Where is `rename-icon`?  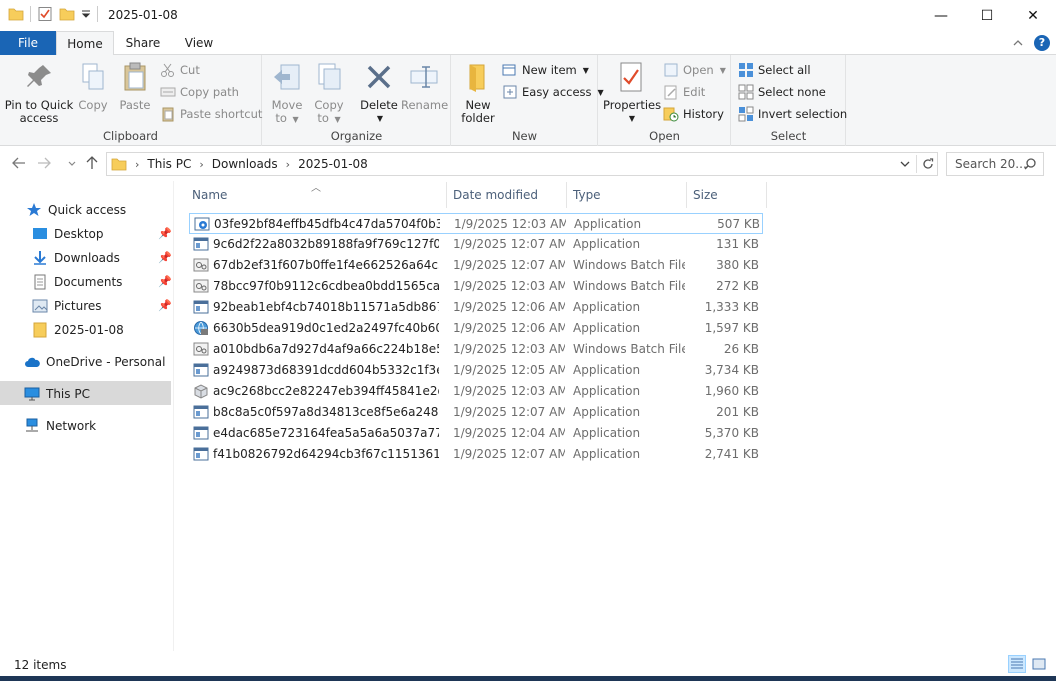
rename-icon is located at coordinates (424, 77).